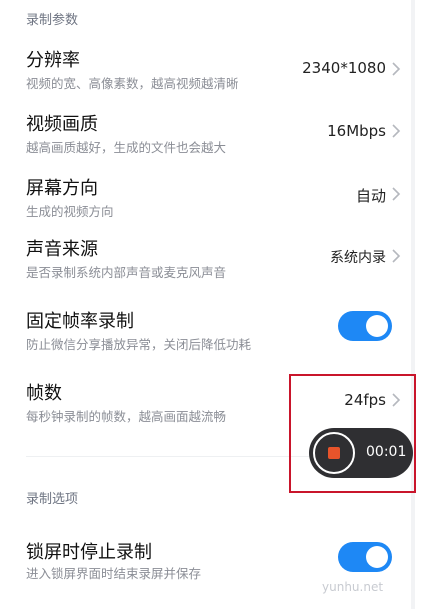  I want to click on setting-title: 锁屏时停止录制, so click(89, 552).